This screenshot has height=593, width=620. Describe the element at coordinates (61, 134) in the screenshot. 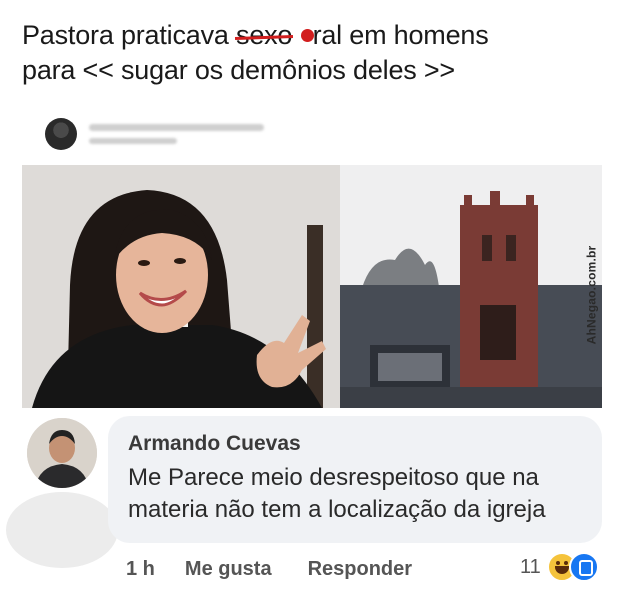

I see `post-author-avatar` at that location.